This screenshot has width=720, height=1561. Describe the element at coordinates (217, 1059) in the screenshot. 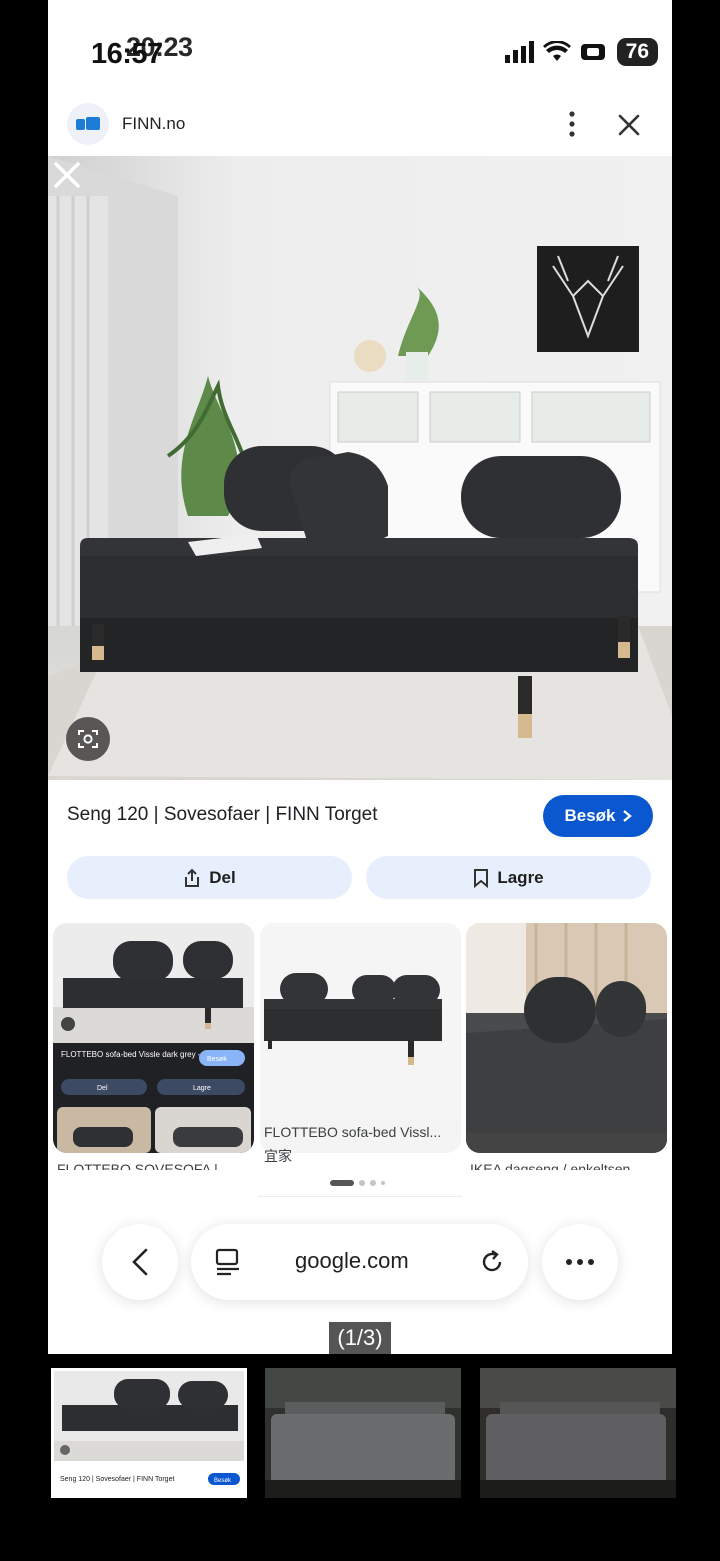

I see `mini-visit: Besøk` at that location.